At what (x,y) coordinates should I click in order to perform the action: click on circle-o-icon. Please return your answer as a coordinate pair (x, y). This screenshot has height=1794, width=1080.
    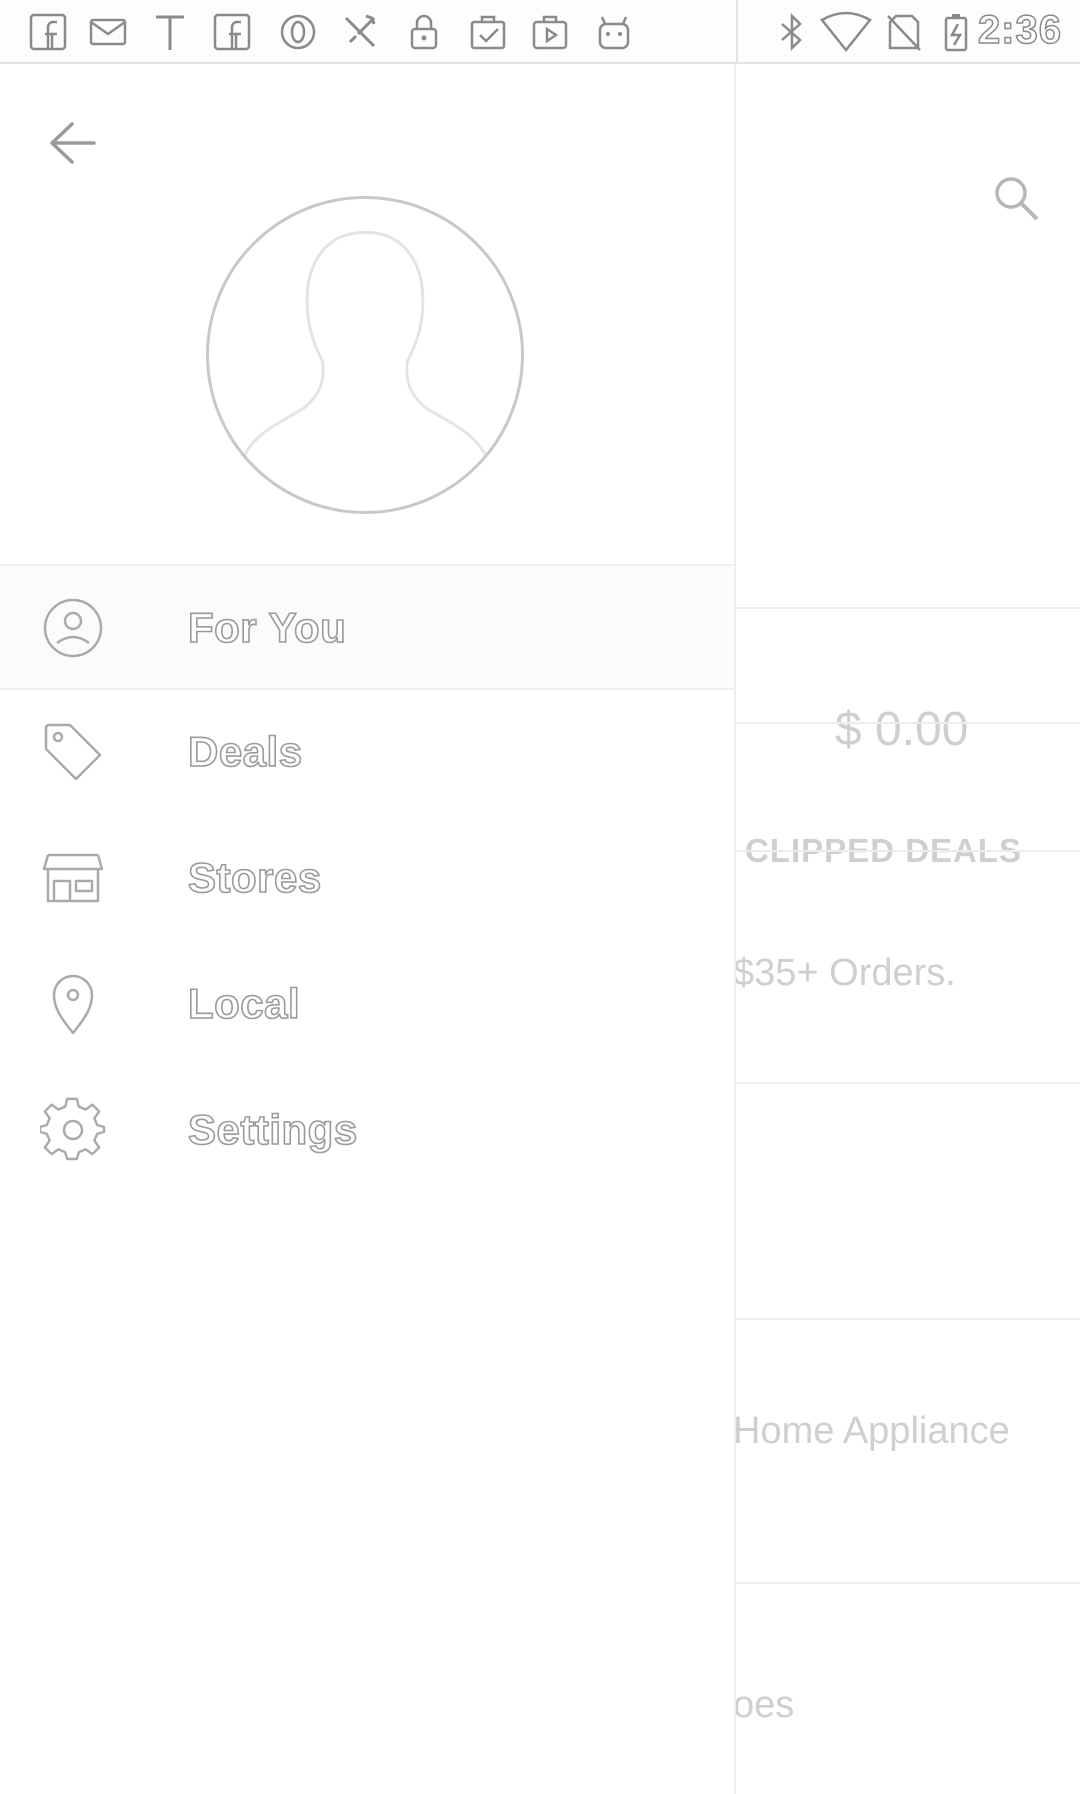
    Looking at the image, I should click on (298, 32).